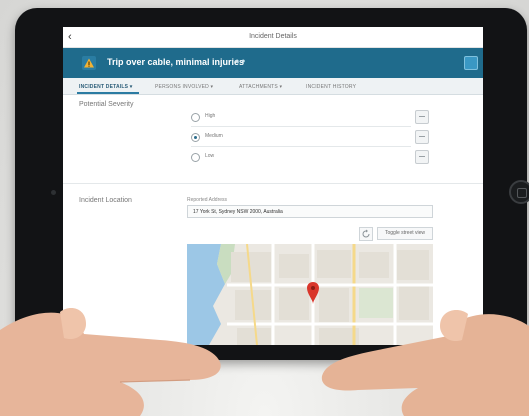 This screenshot has height=416, width=529. I want to click on tab-attachments: ATTACHMENTS ▾, so click(260, 87).